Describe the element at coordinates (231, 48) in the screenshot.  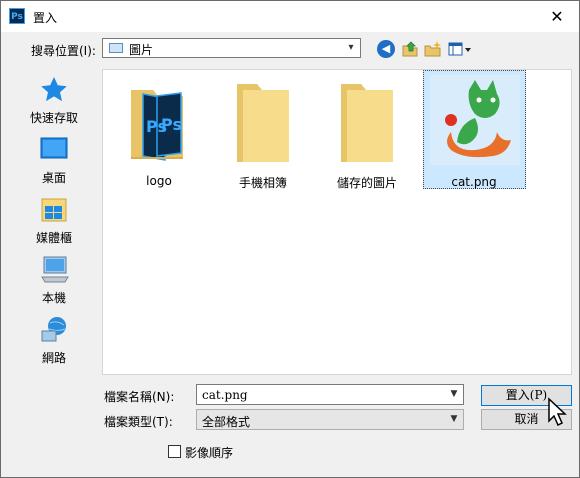
I see `location-dropdown: 圖片 ▾` at that location.